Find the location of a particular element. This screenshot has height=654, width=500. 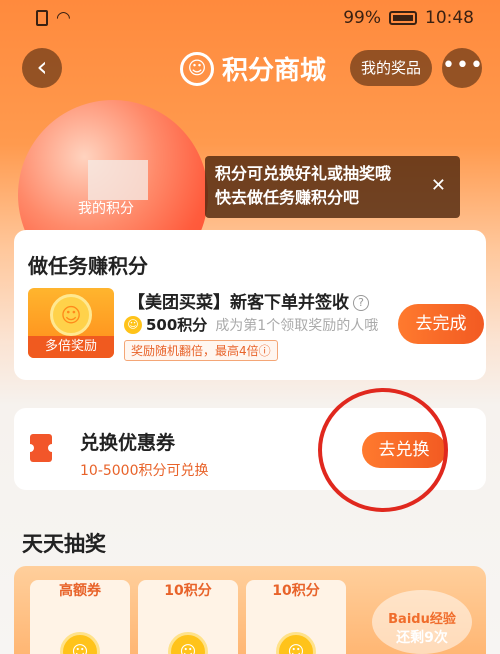

lottery-heading: 天天抽奖 is located at coordinates (64, 544).